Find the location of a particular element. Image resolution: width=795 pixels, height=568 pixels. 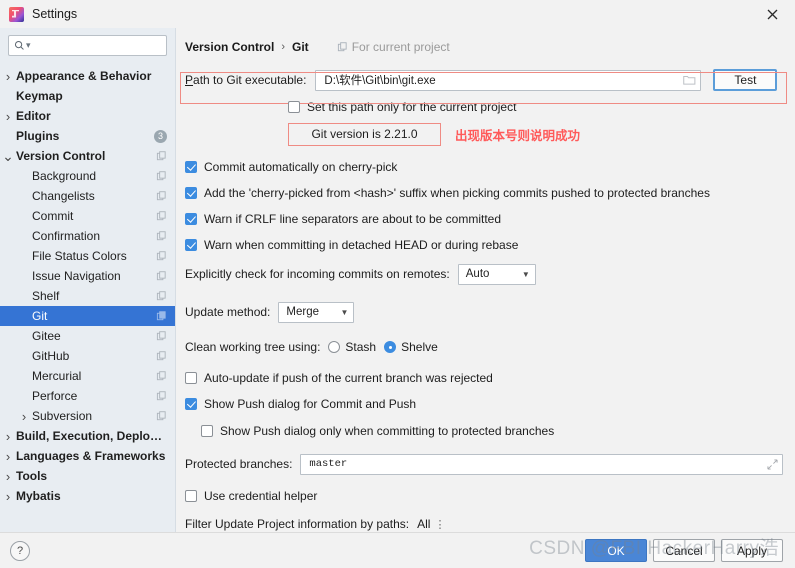

protected-branches-input is located at coordinates (537, 464).